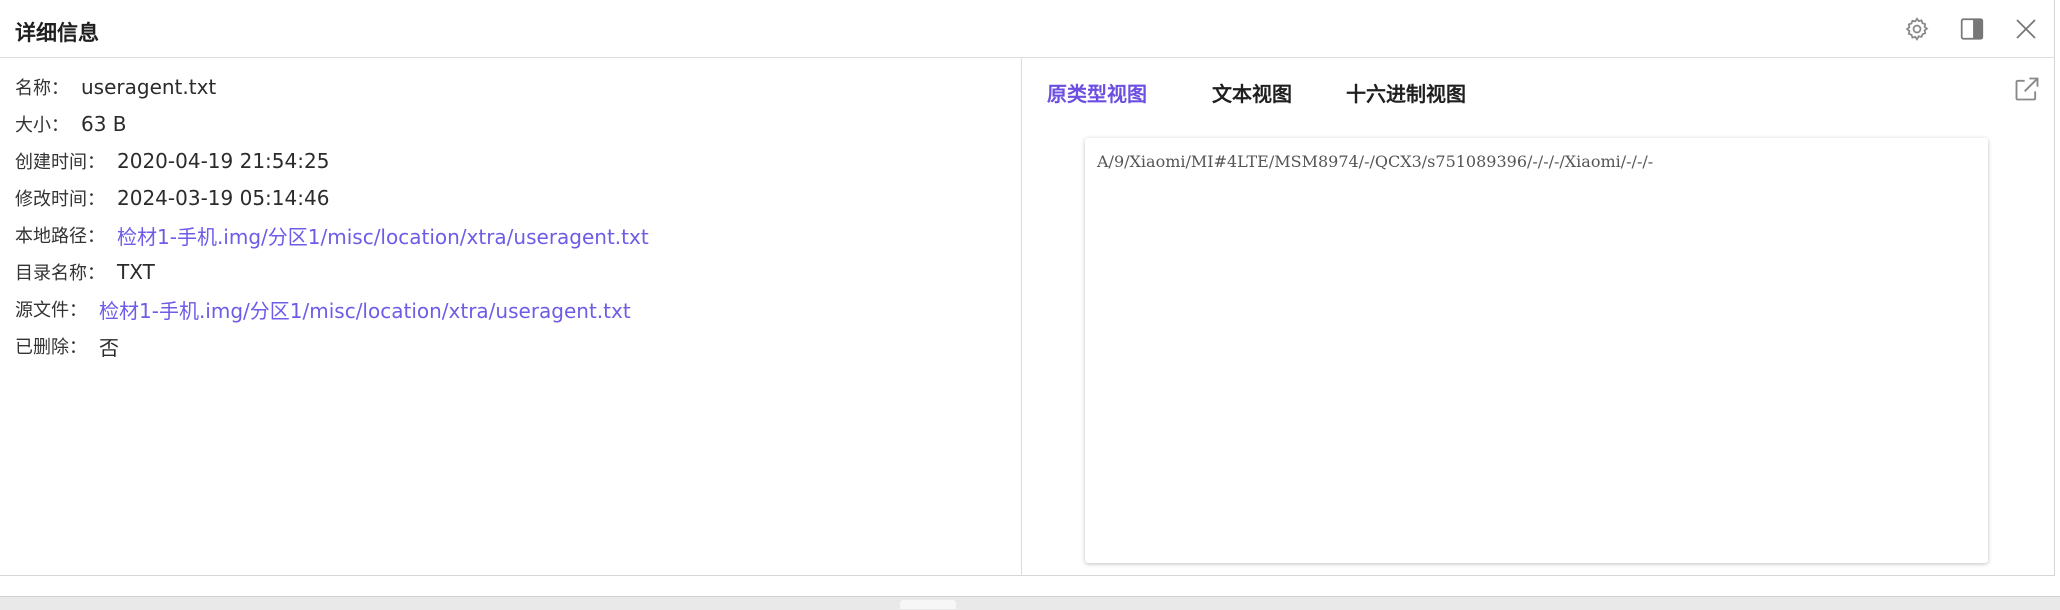 The width and height of the screenshot is (2060, 610). I want to click on prop-created: 创建时间： 2020-04-19 21:54:25, so click(172, 161).